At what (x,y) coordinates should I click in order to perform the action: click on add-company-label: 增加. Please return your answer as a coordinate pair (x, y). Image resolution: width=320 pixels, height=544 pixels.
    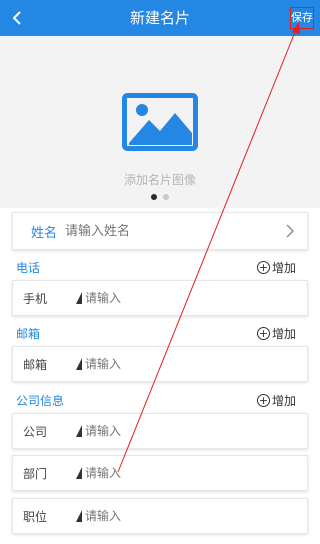
    Looking at the image, I should click on (283, 400).